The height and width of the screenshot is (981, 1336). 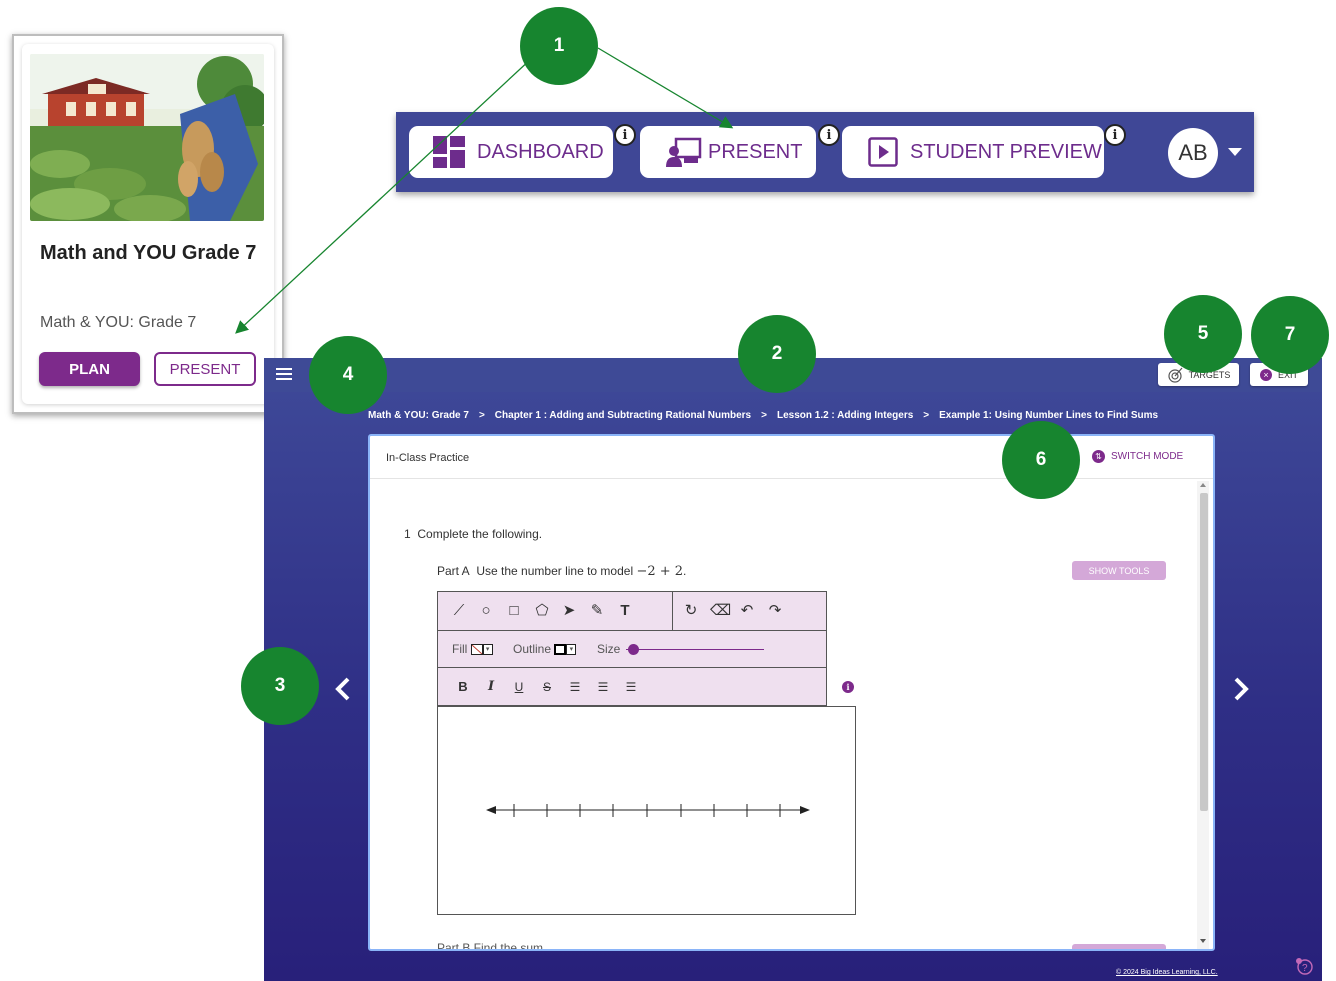 What do you see at coordinates (625, 135) in the screenshot?
I see `dashboard-info-icon: i` at bounding box center [625, 135].